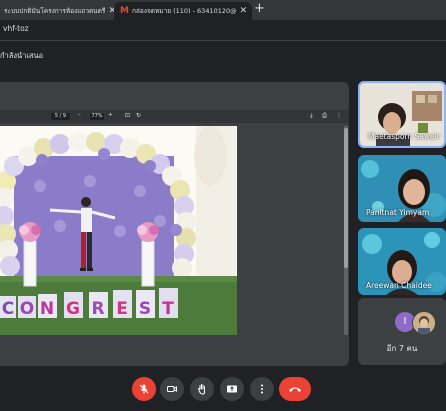  Describe the element at coordinates (174, 116) in the screenshot. I see `pdf-toolbar: 5 / 9 – 77% + ⊡ ↻ ⤓ ⎙ ⋮` at that location.